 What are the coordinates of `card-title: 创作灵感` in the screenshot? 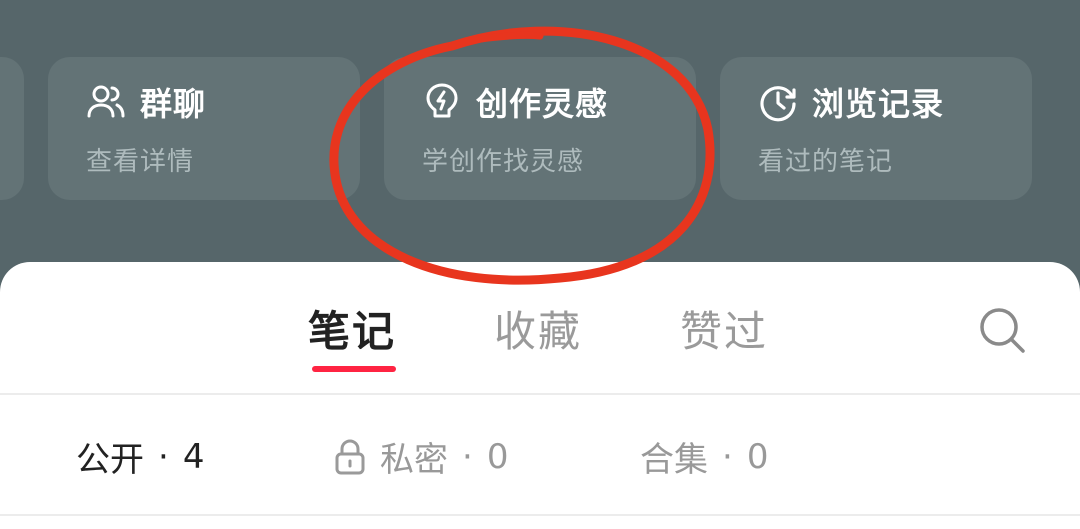 It's located at (542, 104).